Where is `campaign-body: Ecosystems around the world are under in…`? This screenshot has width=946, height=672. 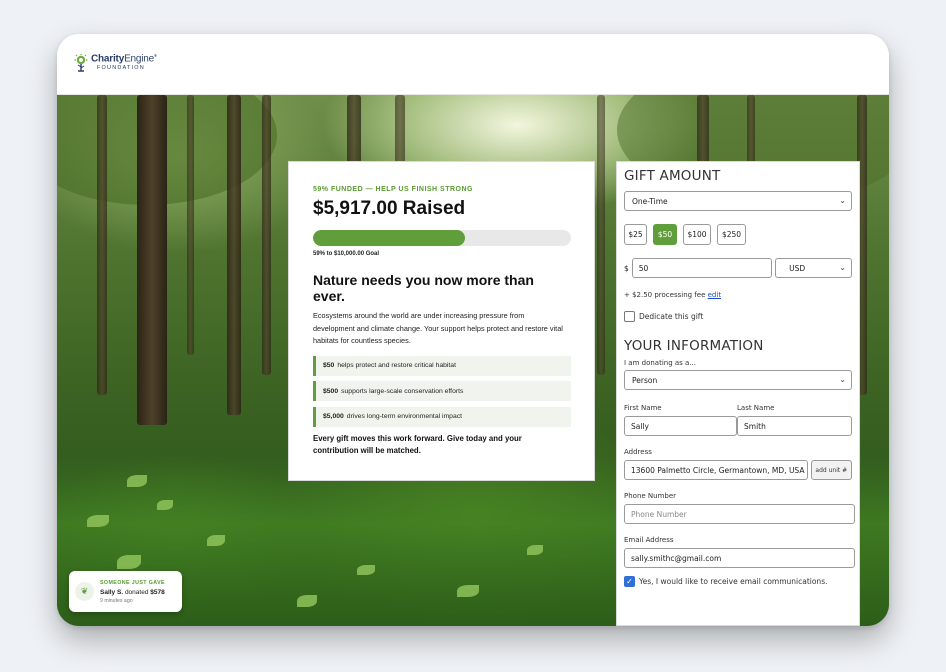 campaign-body: Ecosystems around the world are under in… is located at coordinates (438, 328).